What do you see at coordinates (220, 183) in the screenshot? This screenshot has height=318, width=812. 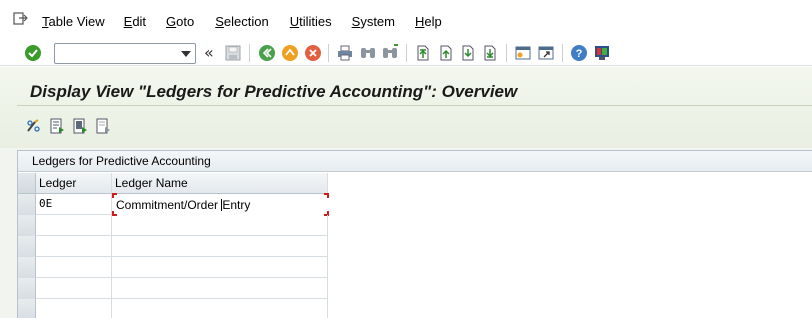 I see `column-header-ledger-name: Ledger Name` at bounding box center [220, 183].